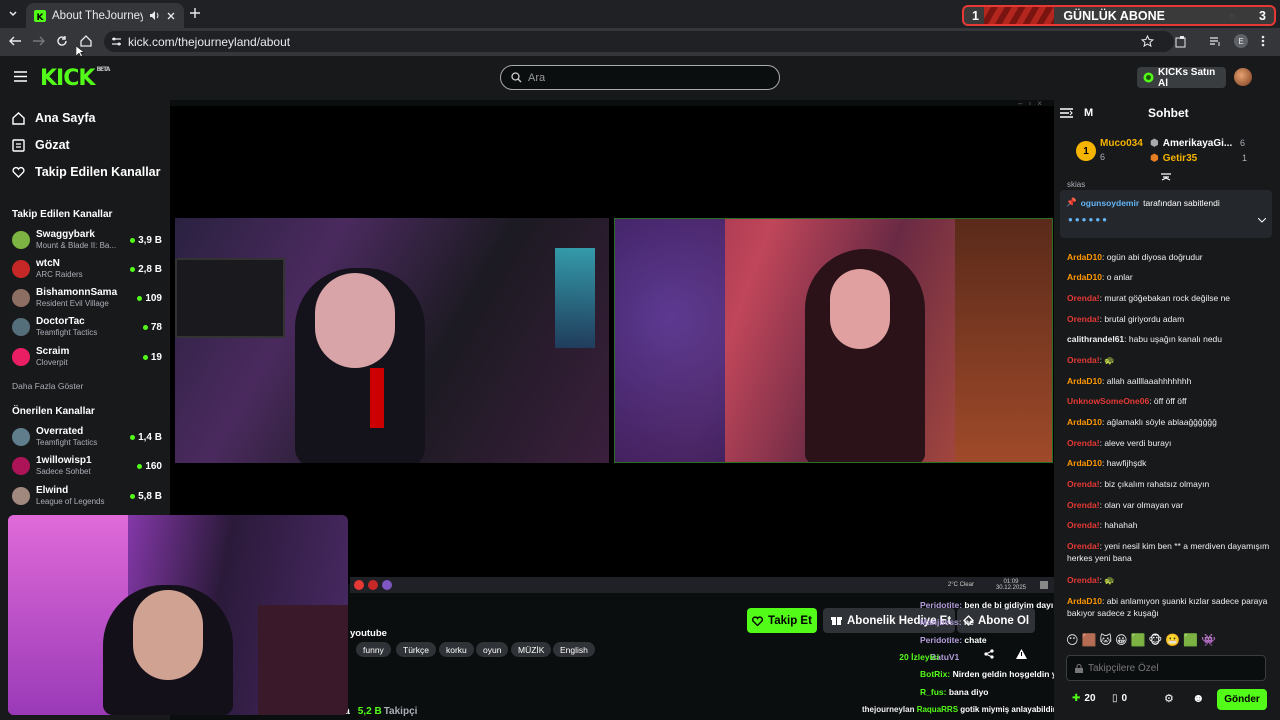 This screenshot has height=720, width=1280. I want to click on collapse-chat-icon, so click(1066, 113).